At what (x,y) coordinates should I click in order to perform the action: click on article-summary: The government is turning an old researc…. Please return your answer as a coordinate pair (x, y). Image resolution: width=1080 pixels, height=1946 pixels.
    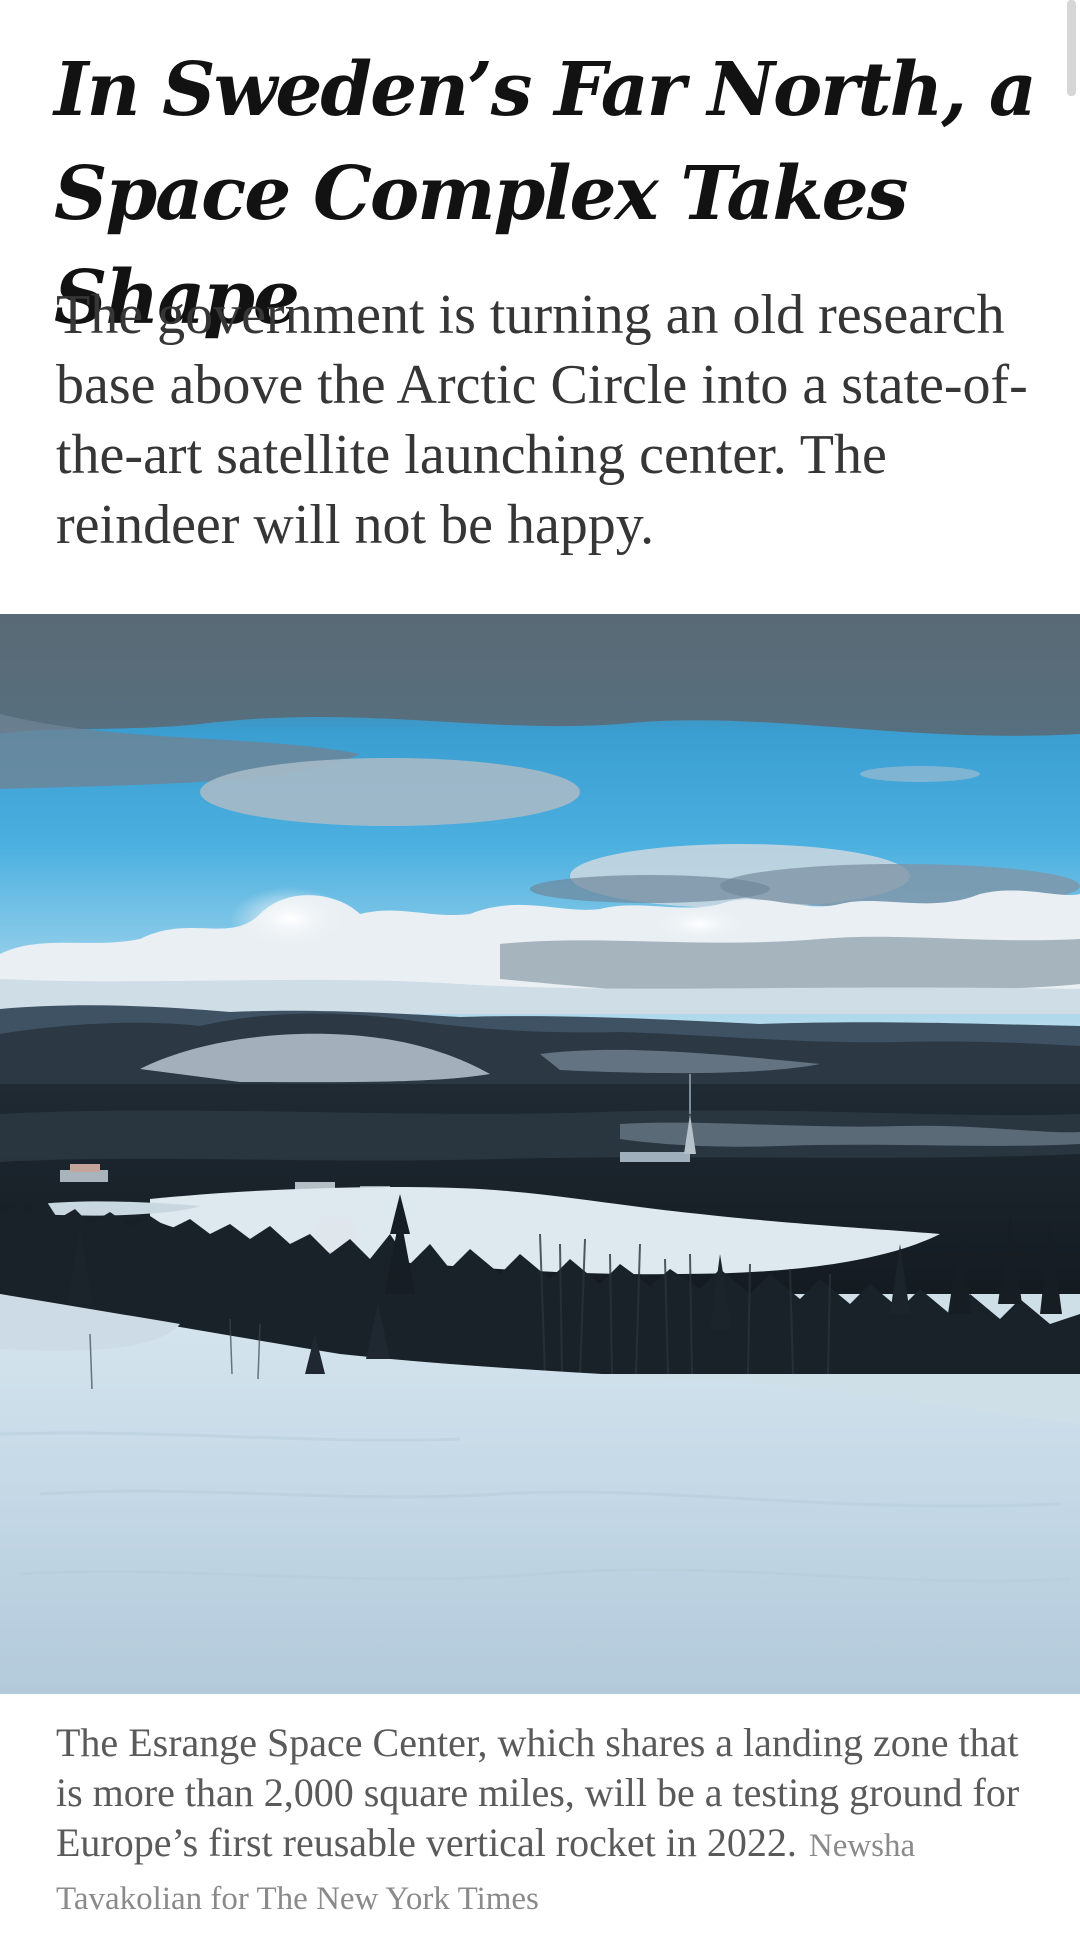
    Looking at the image, I should click on (542, 420).